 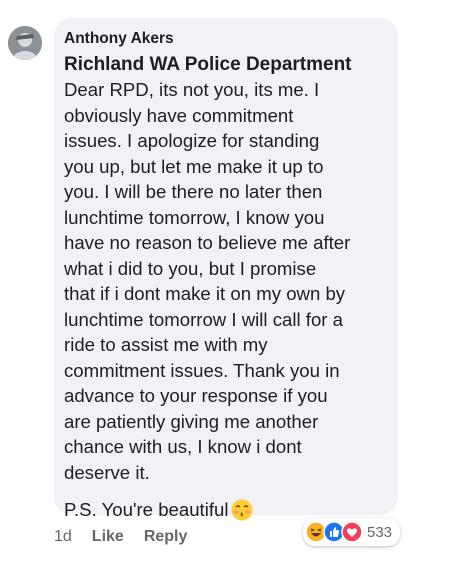 I want to click on reaction-count: 533, so click(x=380, y=532).